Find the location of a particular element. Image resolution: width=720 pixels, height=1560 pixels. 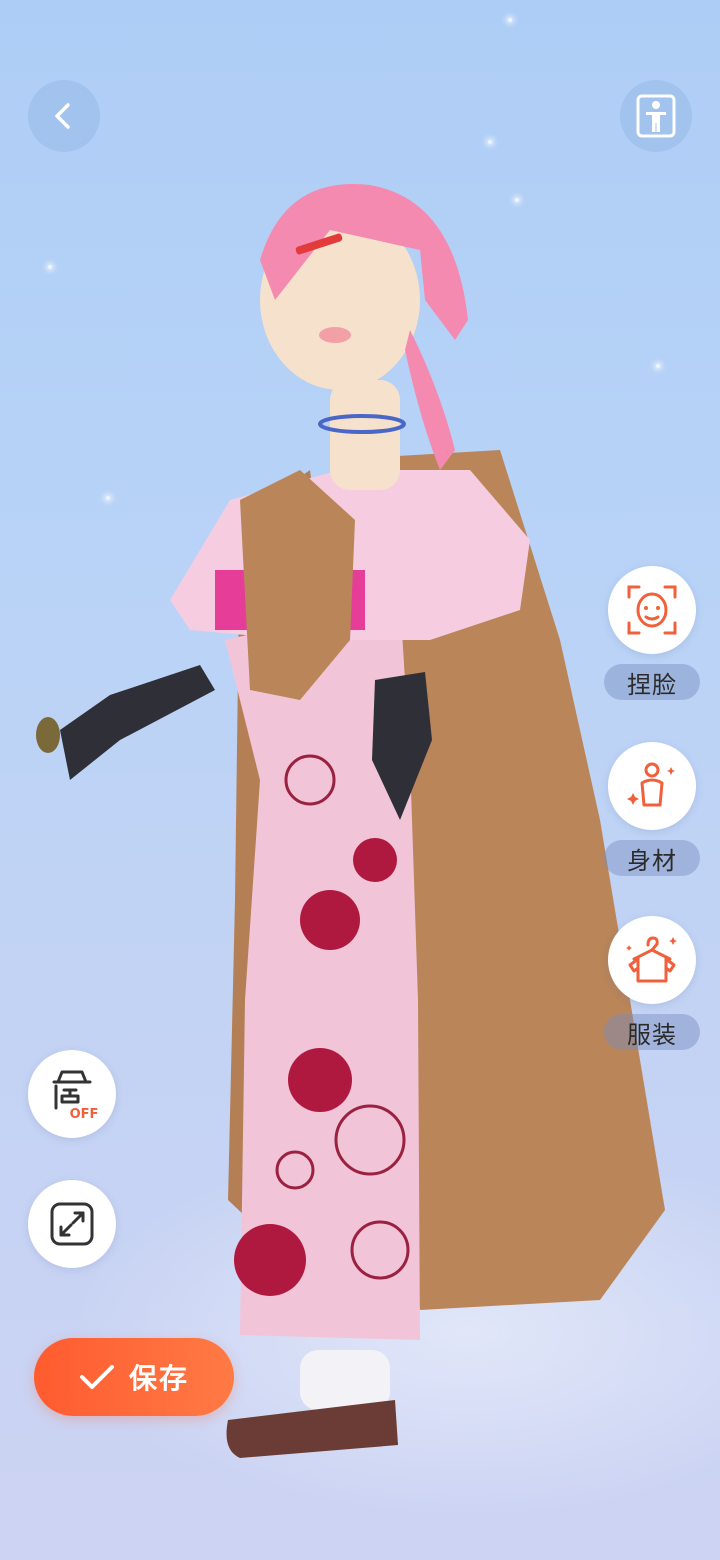

back-button is located at coordinates (64, 116).